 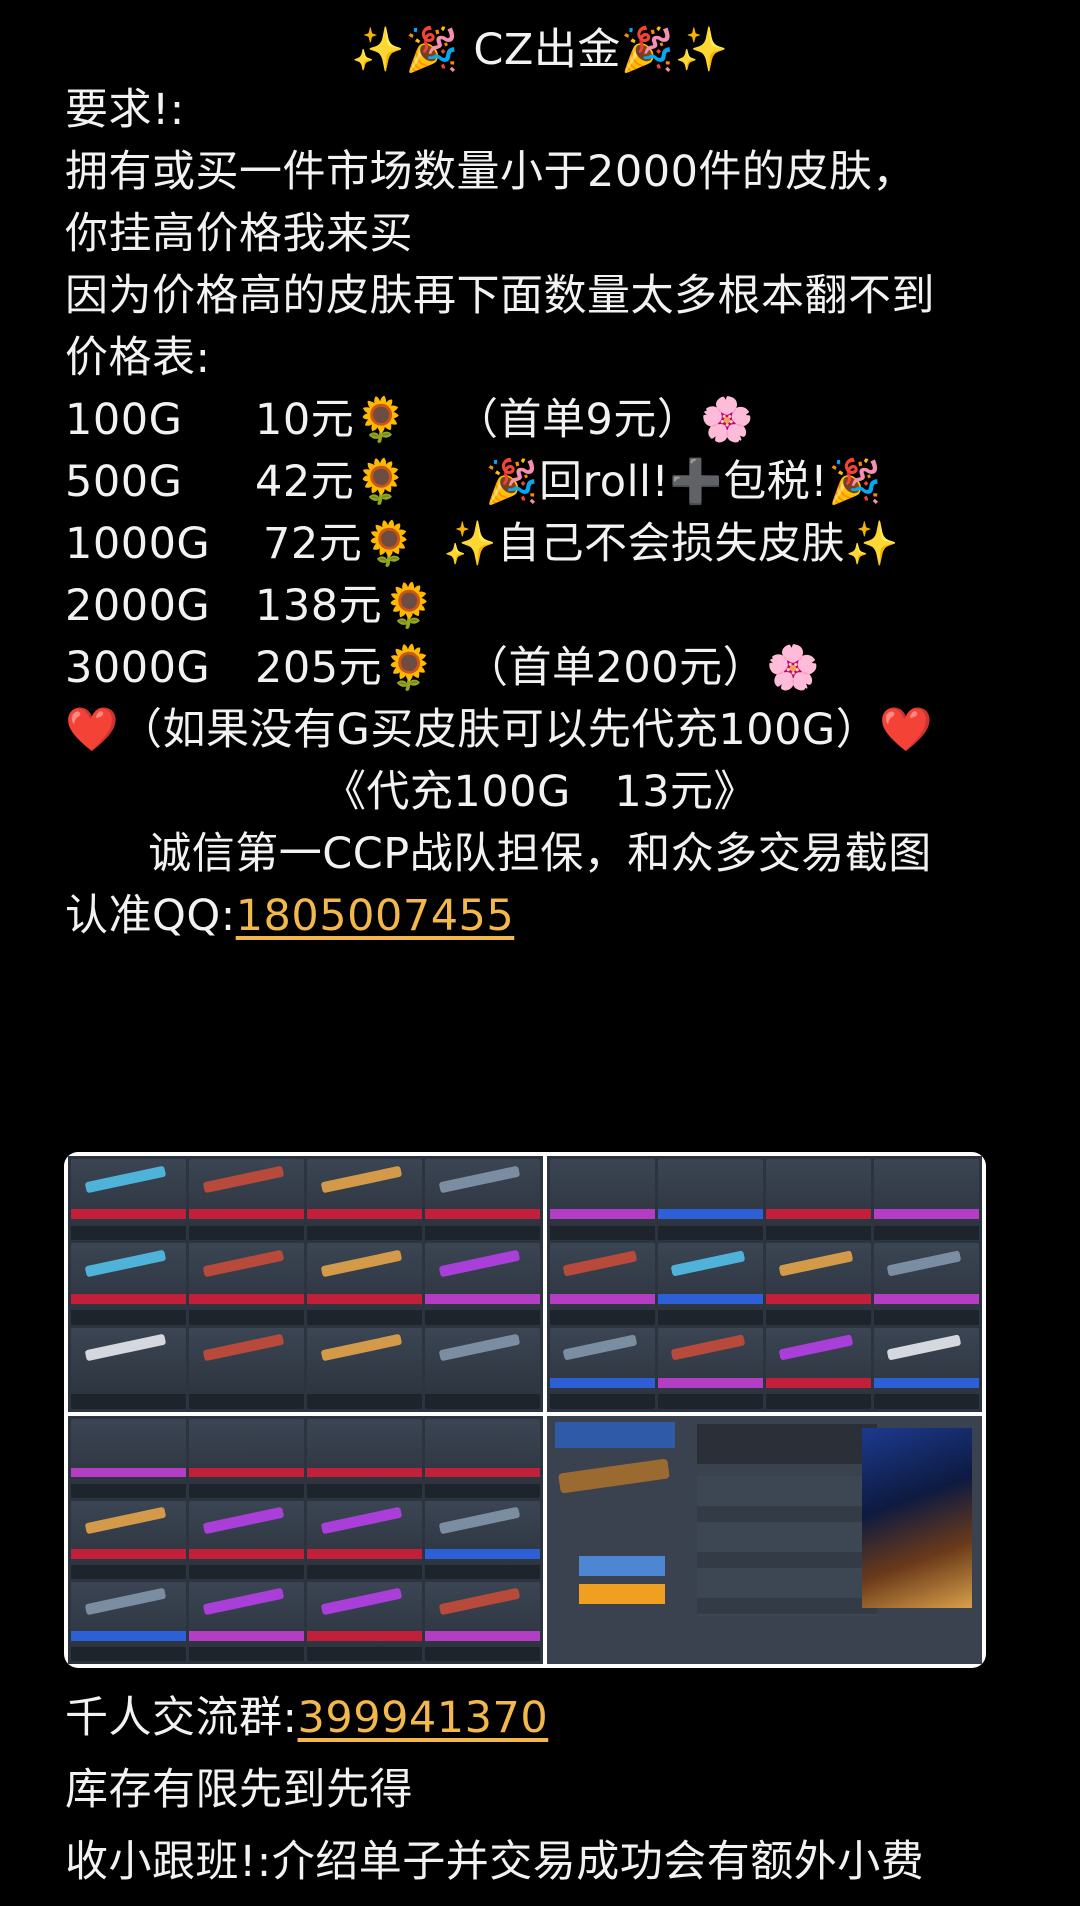 I want to click on price-value: 72元🌻, so click(x=340, y=544).